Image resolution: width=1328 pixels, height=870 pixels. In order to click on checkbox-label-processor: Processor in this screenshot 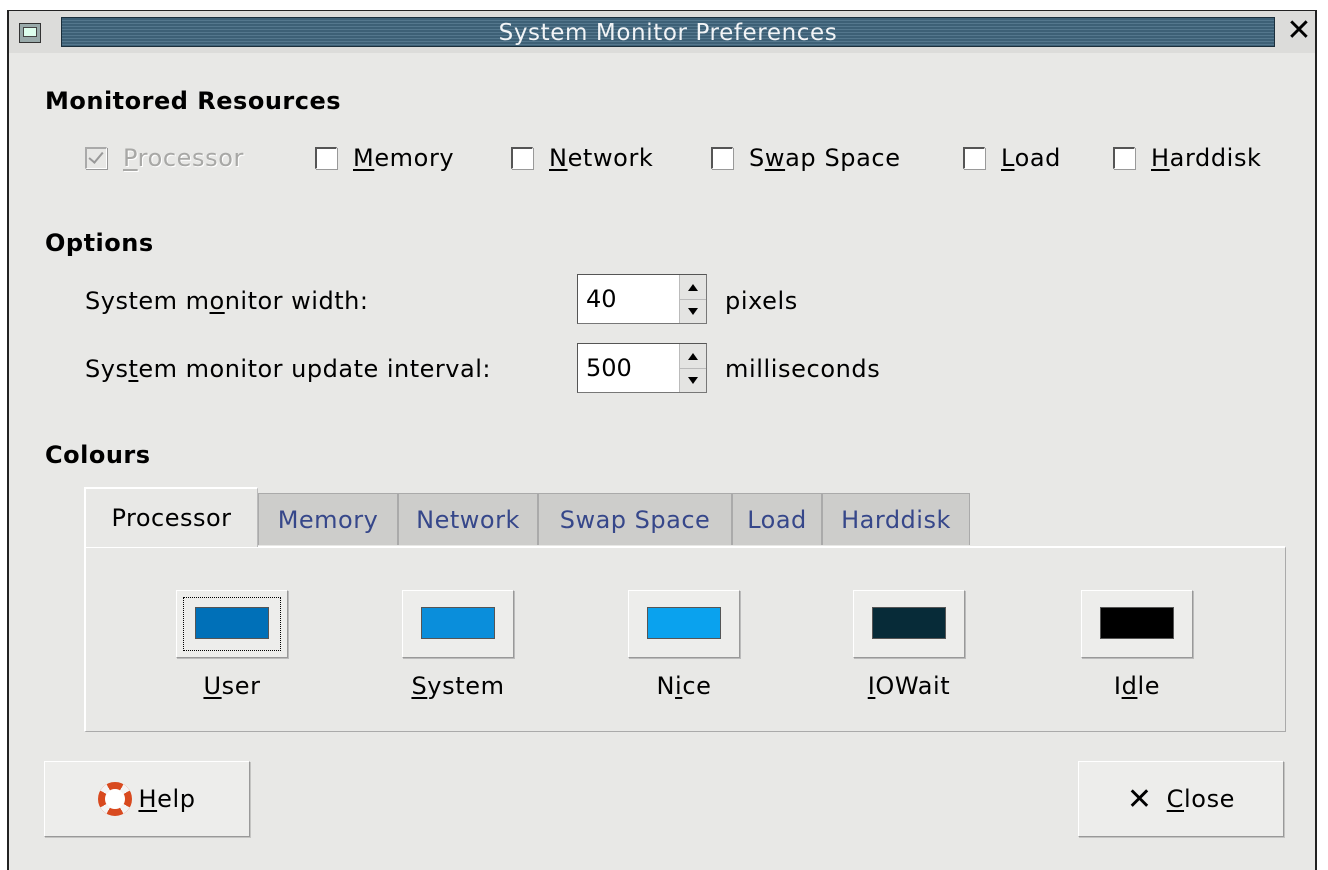, I will do `click(183, 158)`.